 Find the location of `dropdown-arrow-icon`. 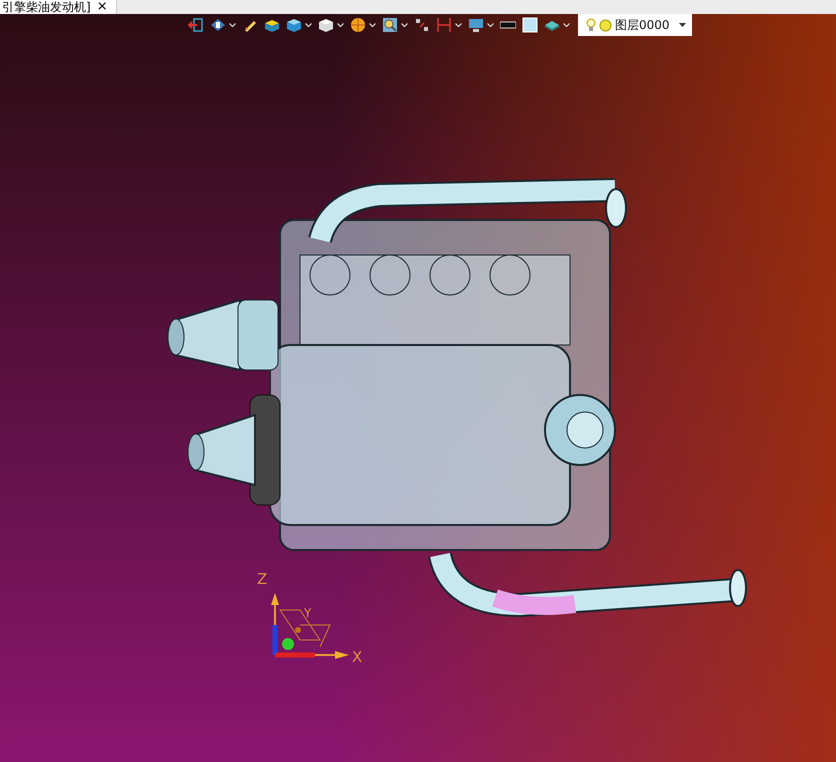

dropdown-arrow-icon is located at coordinates (682, 25).